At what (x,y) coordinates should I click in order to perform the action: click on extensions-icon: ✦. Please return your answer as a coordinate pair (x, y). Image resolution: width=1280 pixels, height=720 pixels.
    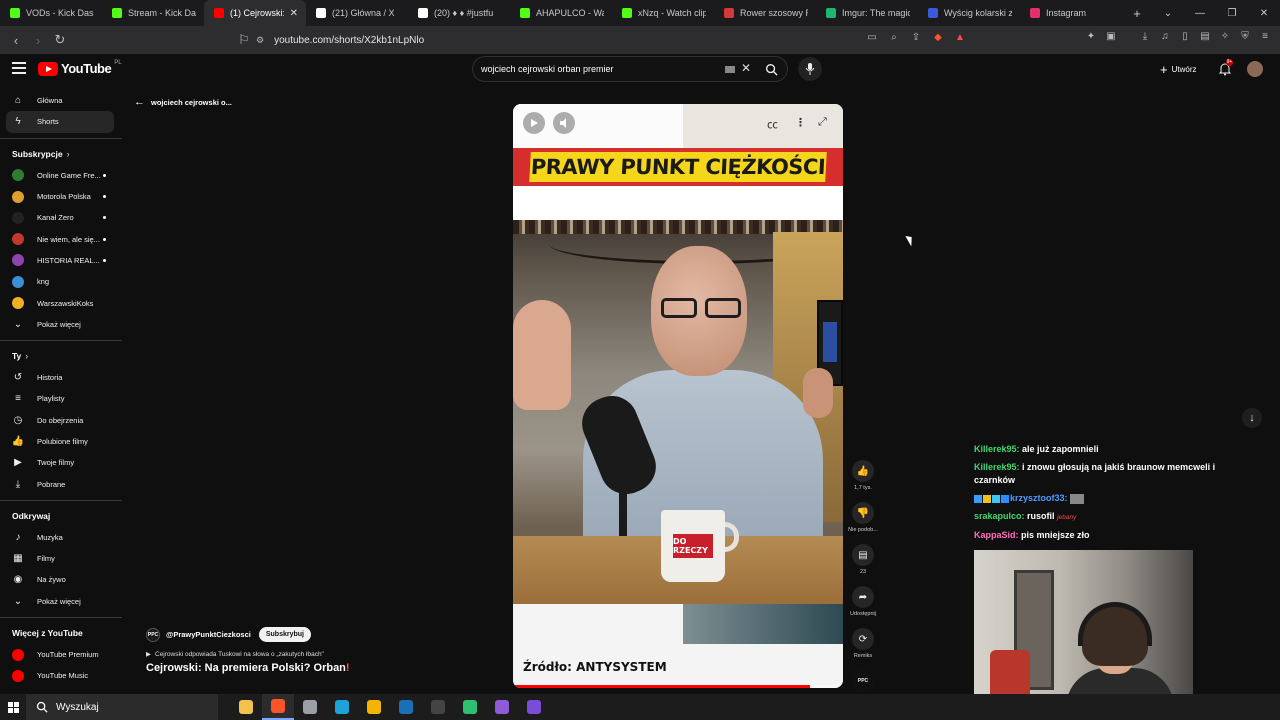
    Looking at the image, I should click on (1091, 37).